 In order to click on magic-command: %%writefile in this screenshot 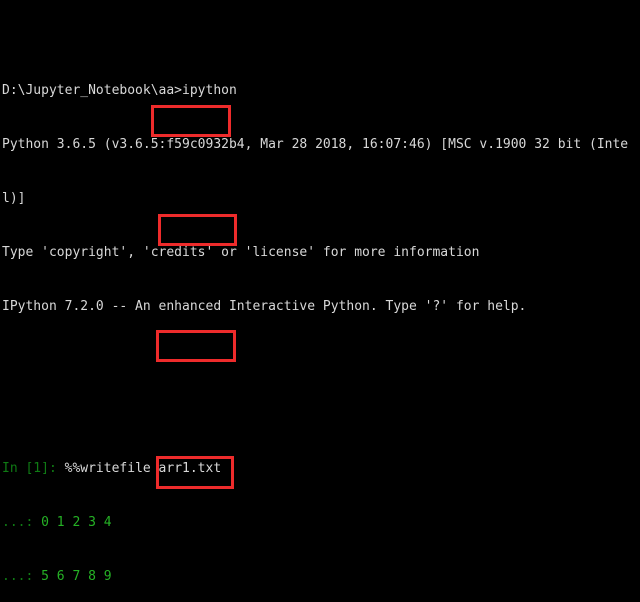, I will do `click(107, 468)`.